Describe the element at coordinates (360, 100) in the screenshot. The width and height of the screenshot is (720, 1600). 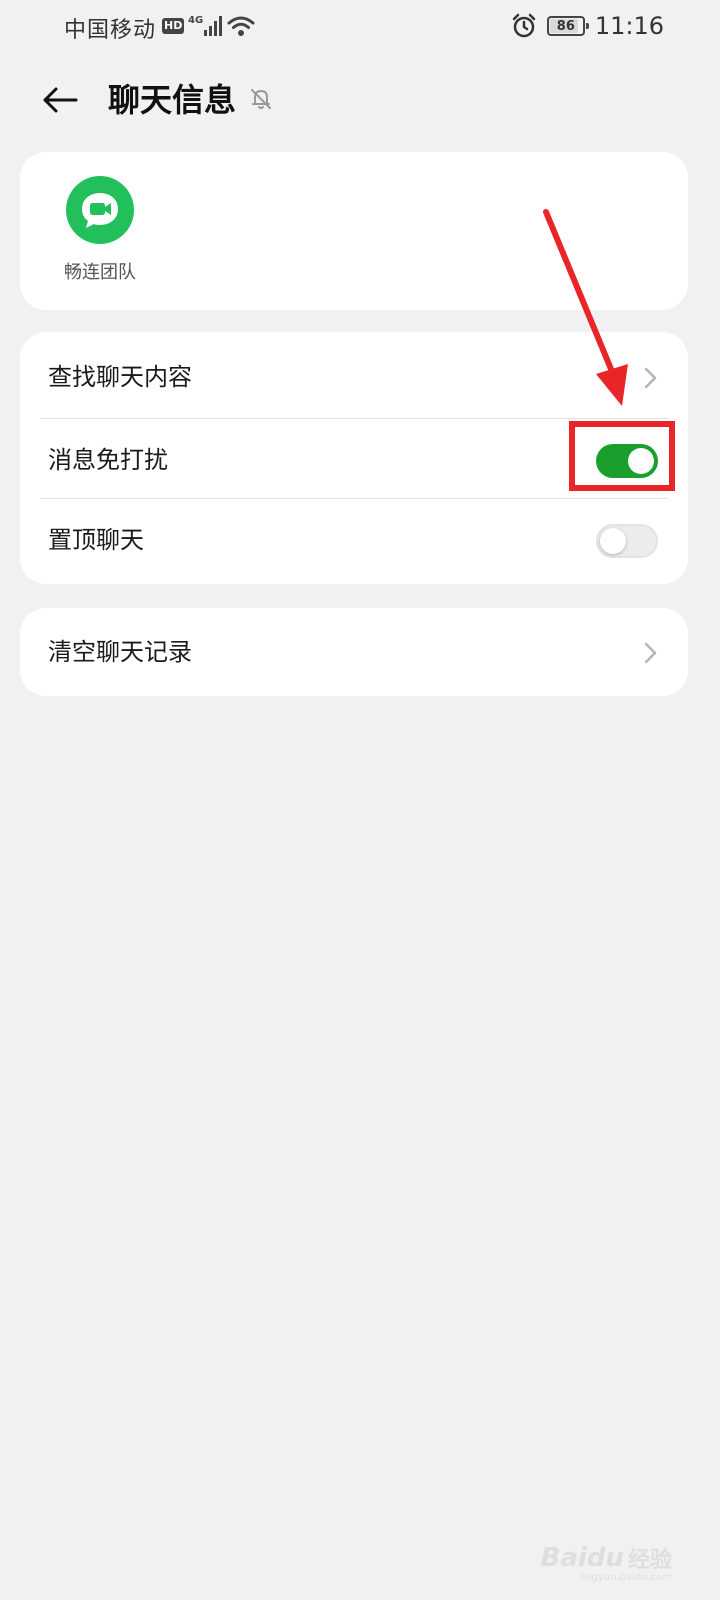
I see `page-header: 聊天信息` at that location.